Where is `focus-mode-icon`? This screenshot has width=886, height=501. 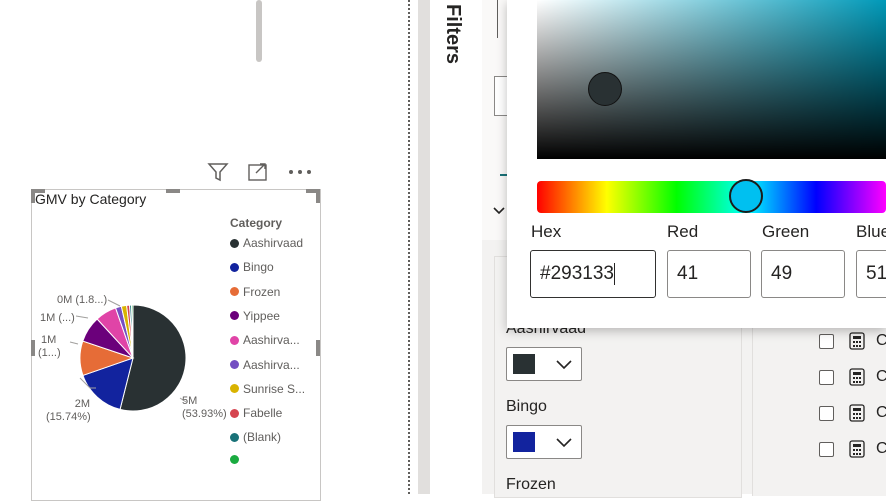
focus-mode-icon is located at coordinates (258, 172).